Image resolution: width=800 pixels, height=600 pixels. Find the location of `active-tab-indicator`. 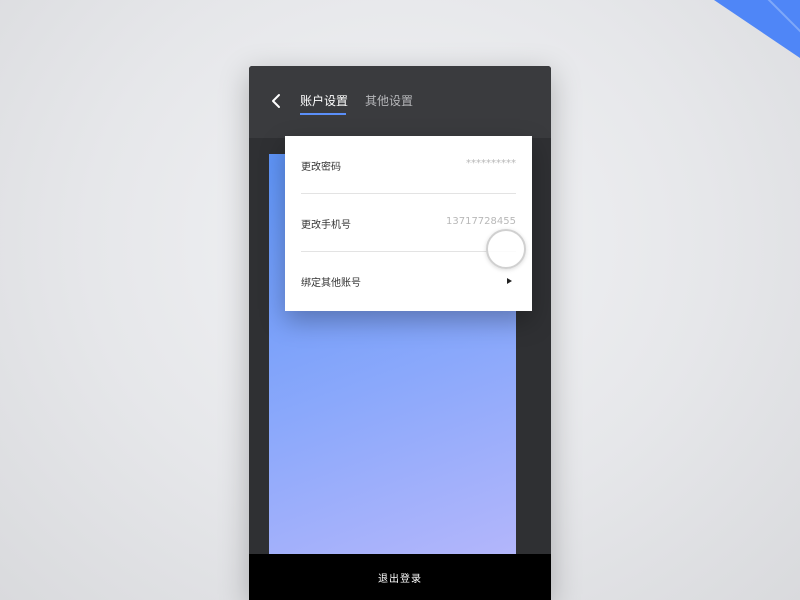

active-tab-indicator is located at coordinates (323, 114).